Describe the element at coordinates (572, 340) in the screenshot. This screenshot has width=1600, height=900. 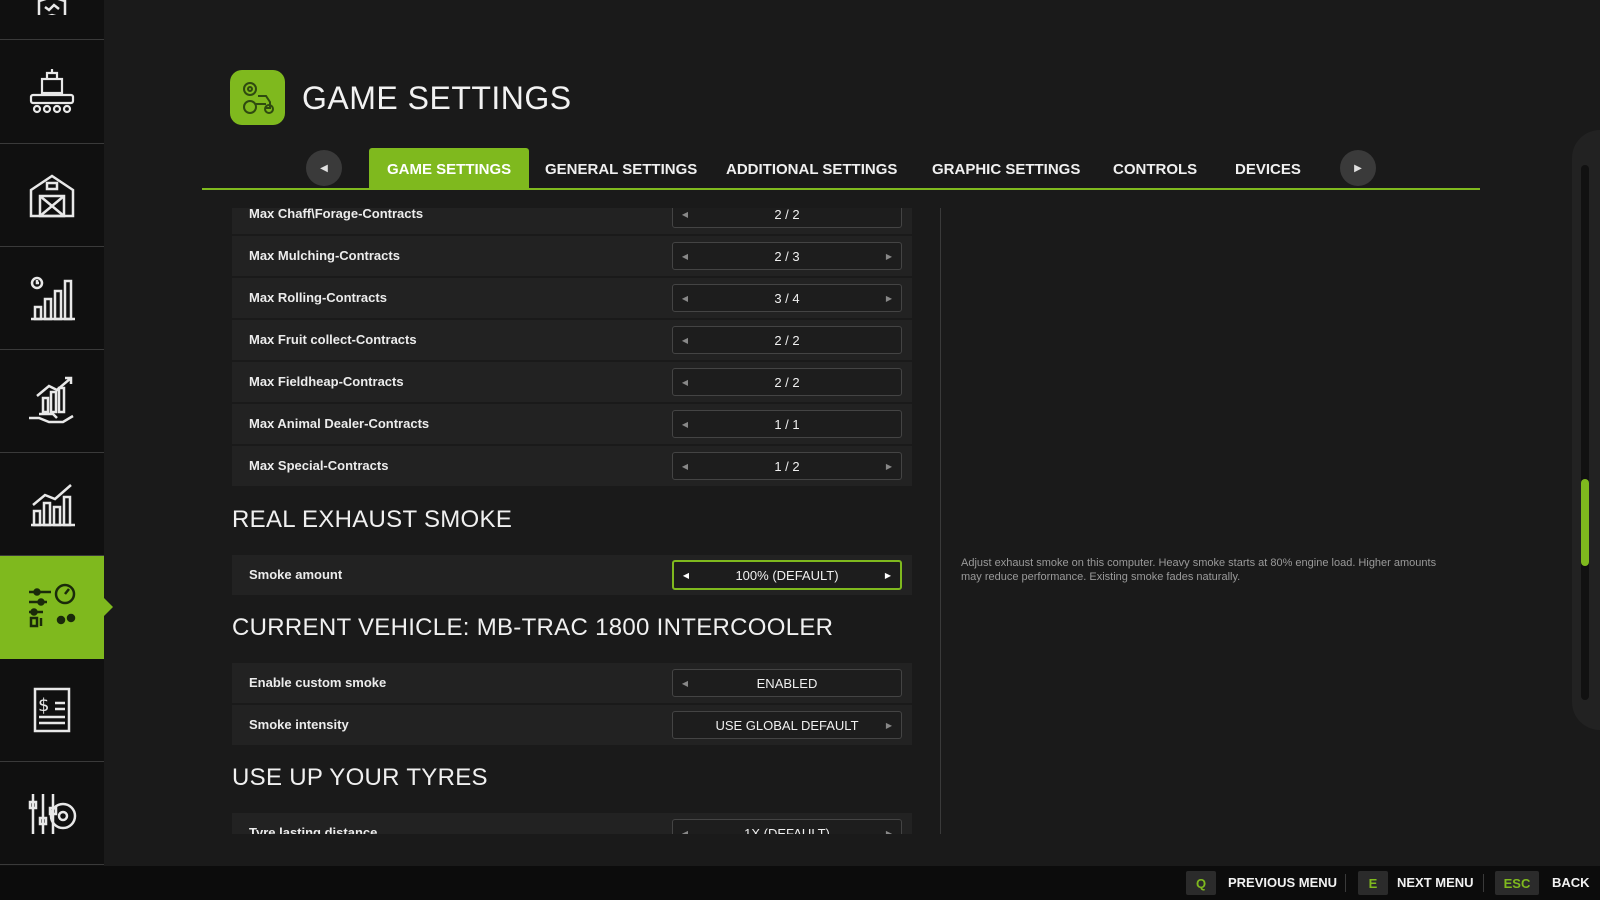
I see `contract-setting-row: Max Fruit collect-Contracts ◀ 2 / 2` at that location.